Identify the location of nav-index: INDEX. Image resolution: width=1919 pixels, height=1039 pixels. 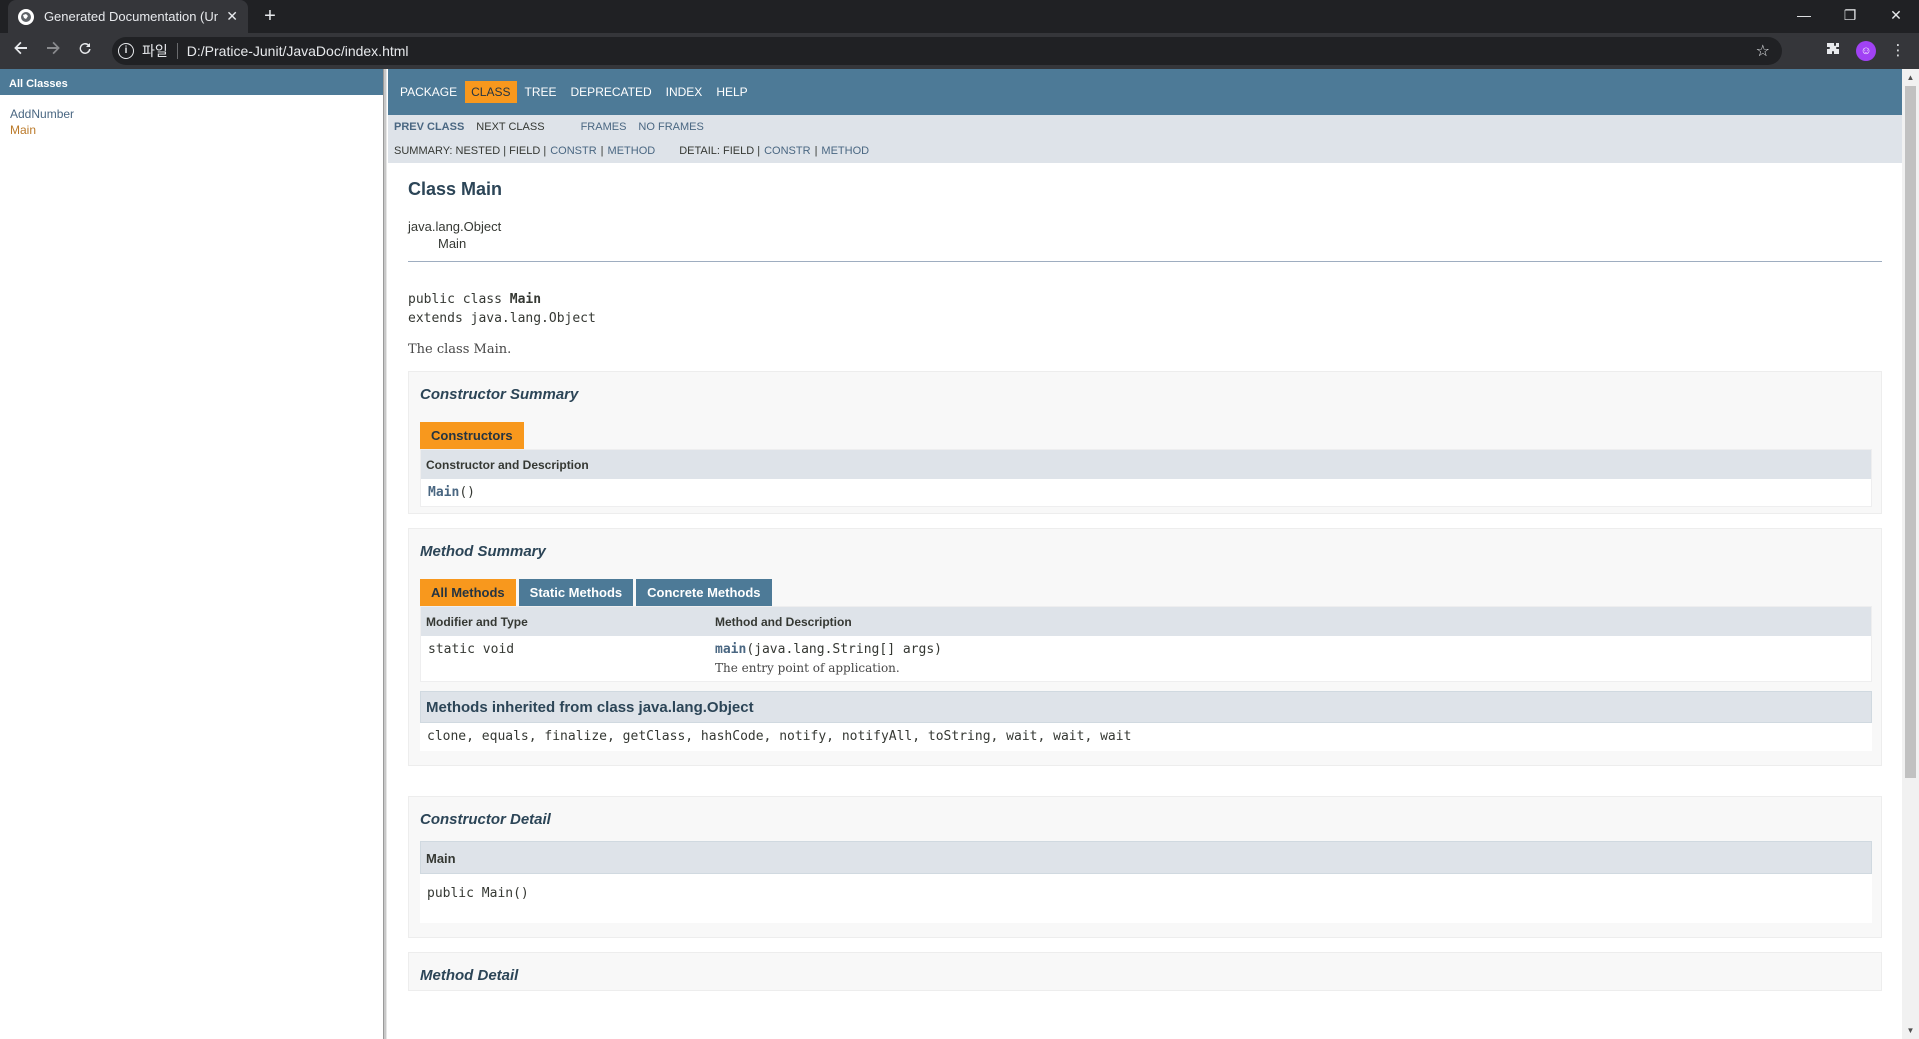
(684, 92).